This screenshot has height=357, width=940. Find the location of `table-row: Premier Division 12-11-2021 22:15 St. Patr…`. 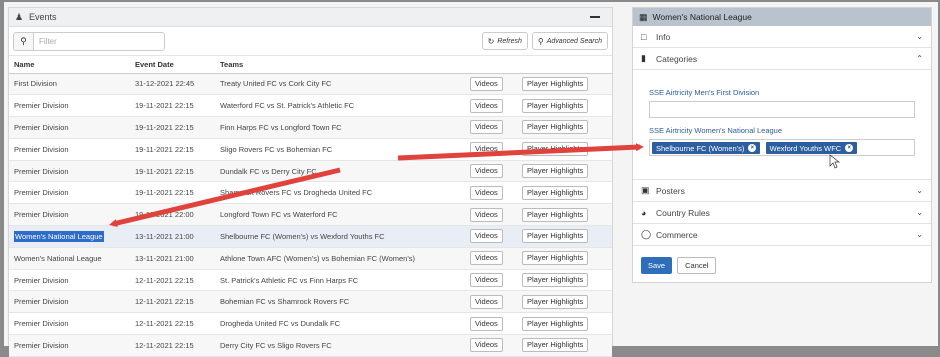

table-row: Premier Division 12-11-2021 22:15 St. Patr… is located at coordinates (310, 280).